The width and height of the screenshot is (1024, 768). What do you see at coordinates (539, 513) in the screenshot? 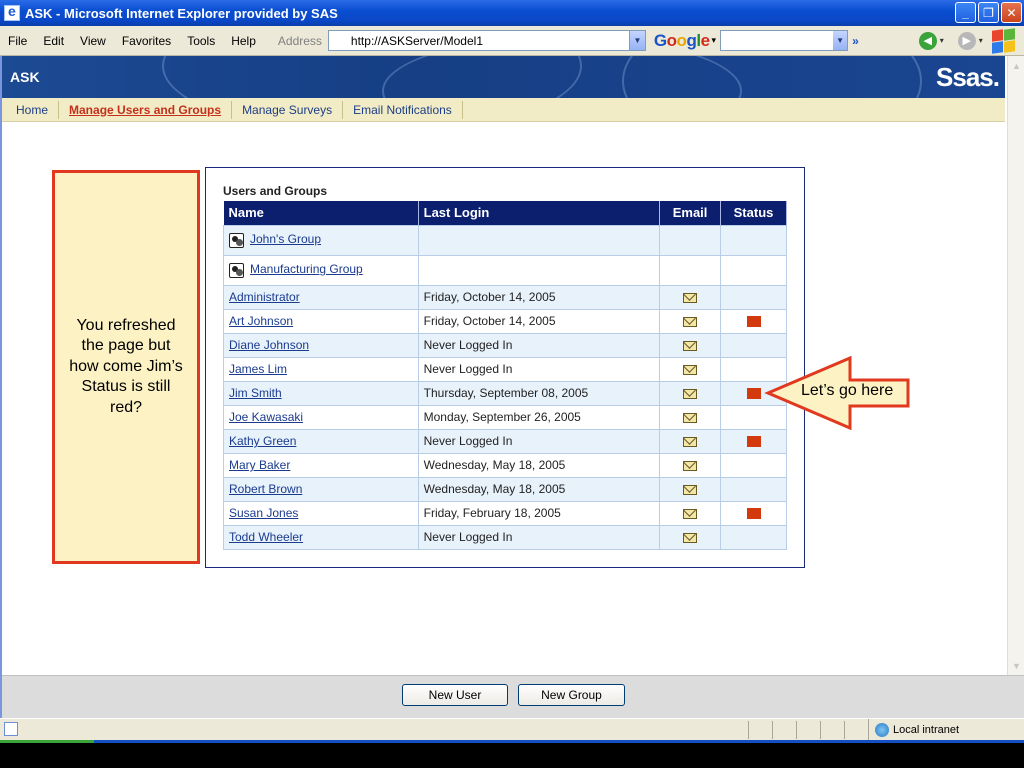
I see `last-login-cell: Friday, February 18, 2005` at bounding box center [539, 513].